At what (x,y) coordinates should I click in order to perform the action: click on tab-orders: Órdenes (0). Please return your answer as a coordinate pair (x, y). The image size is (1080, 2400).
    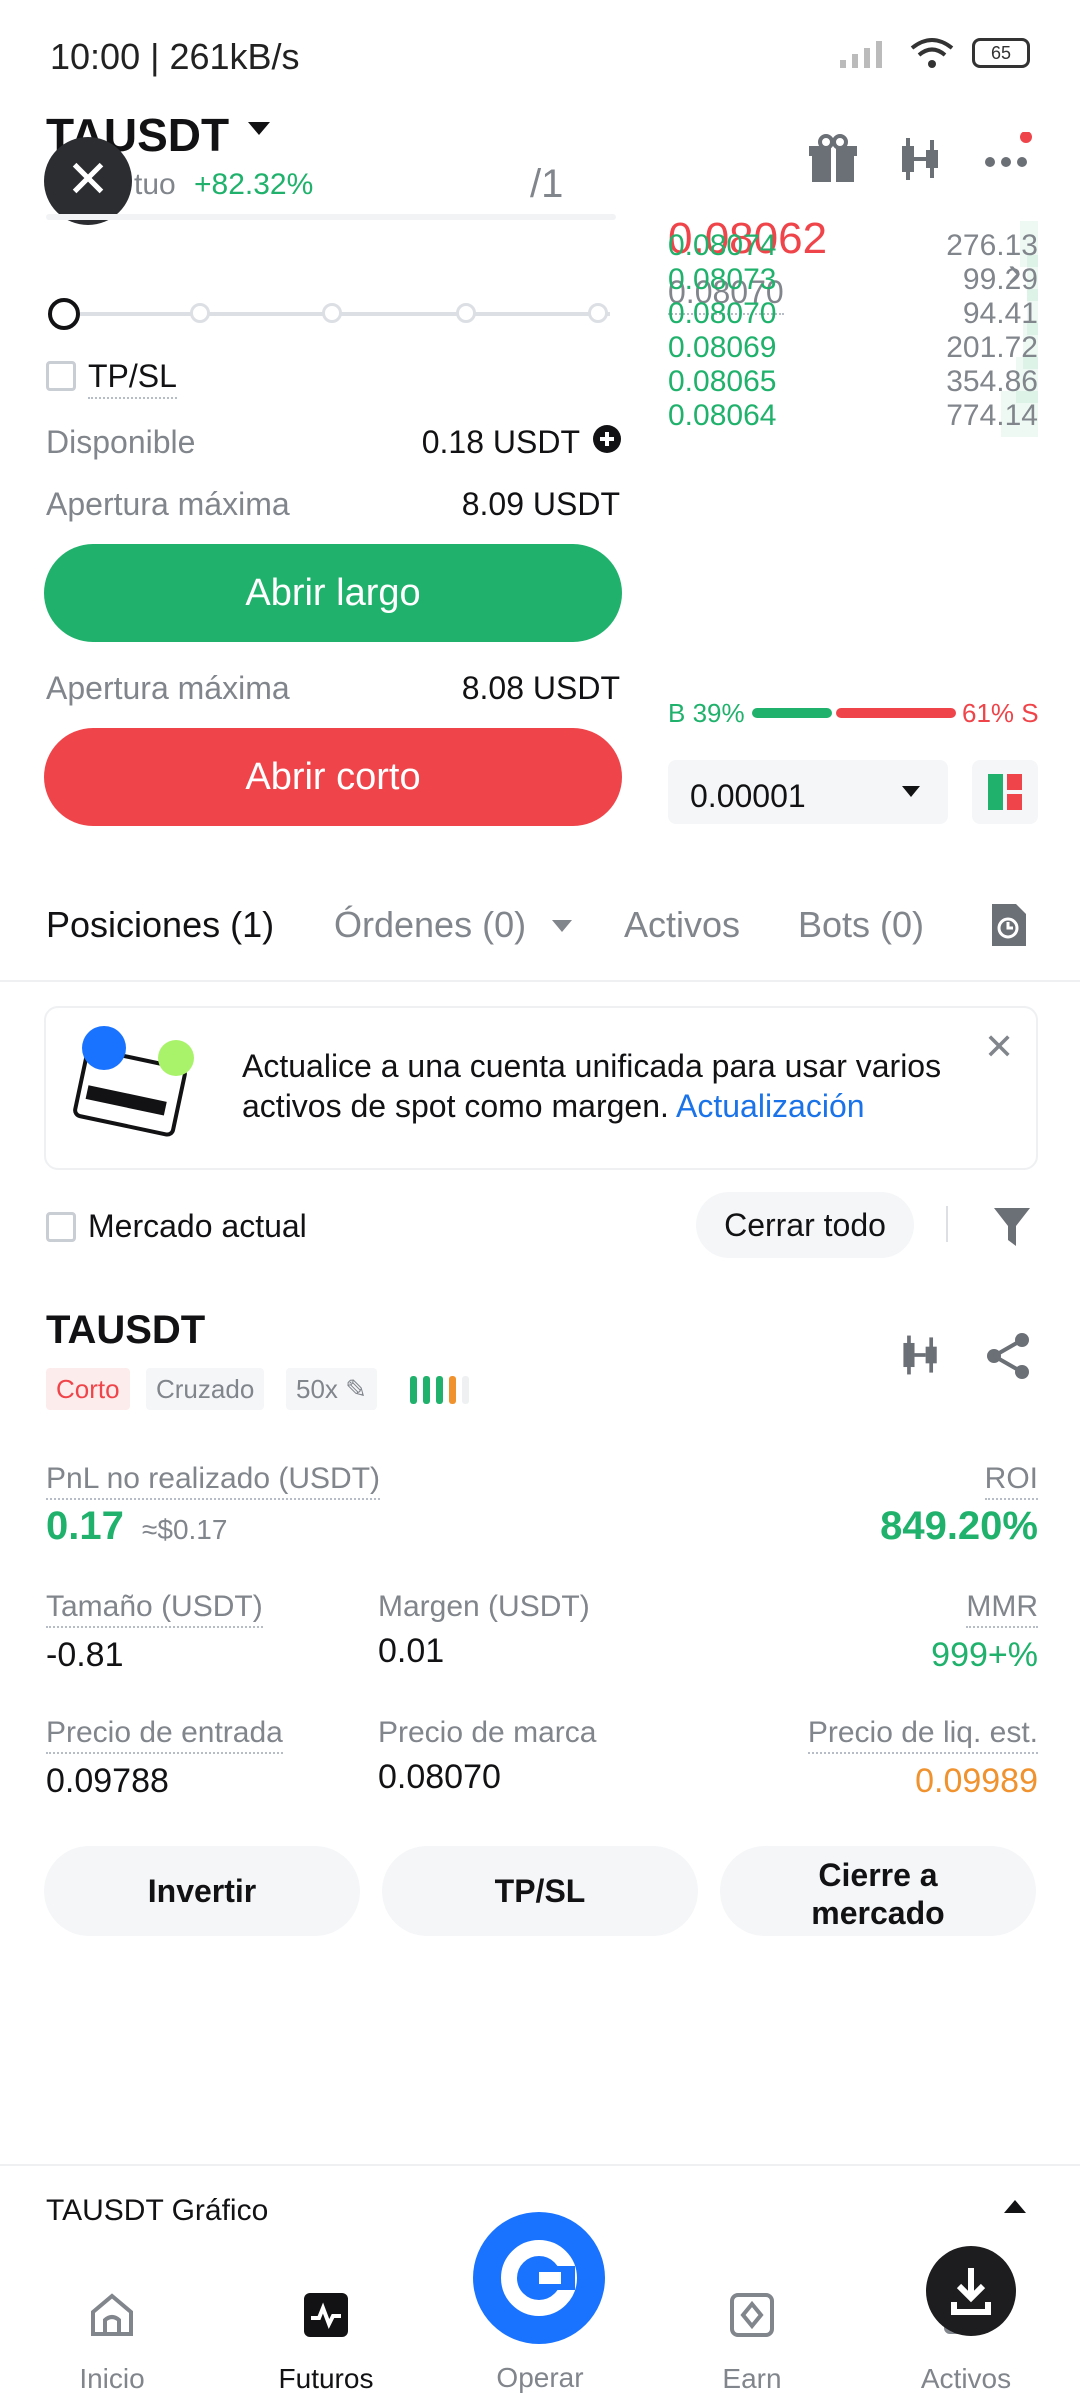
    Looking at the image, I should click on (430, 925).